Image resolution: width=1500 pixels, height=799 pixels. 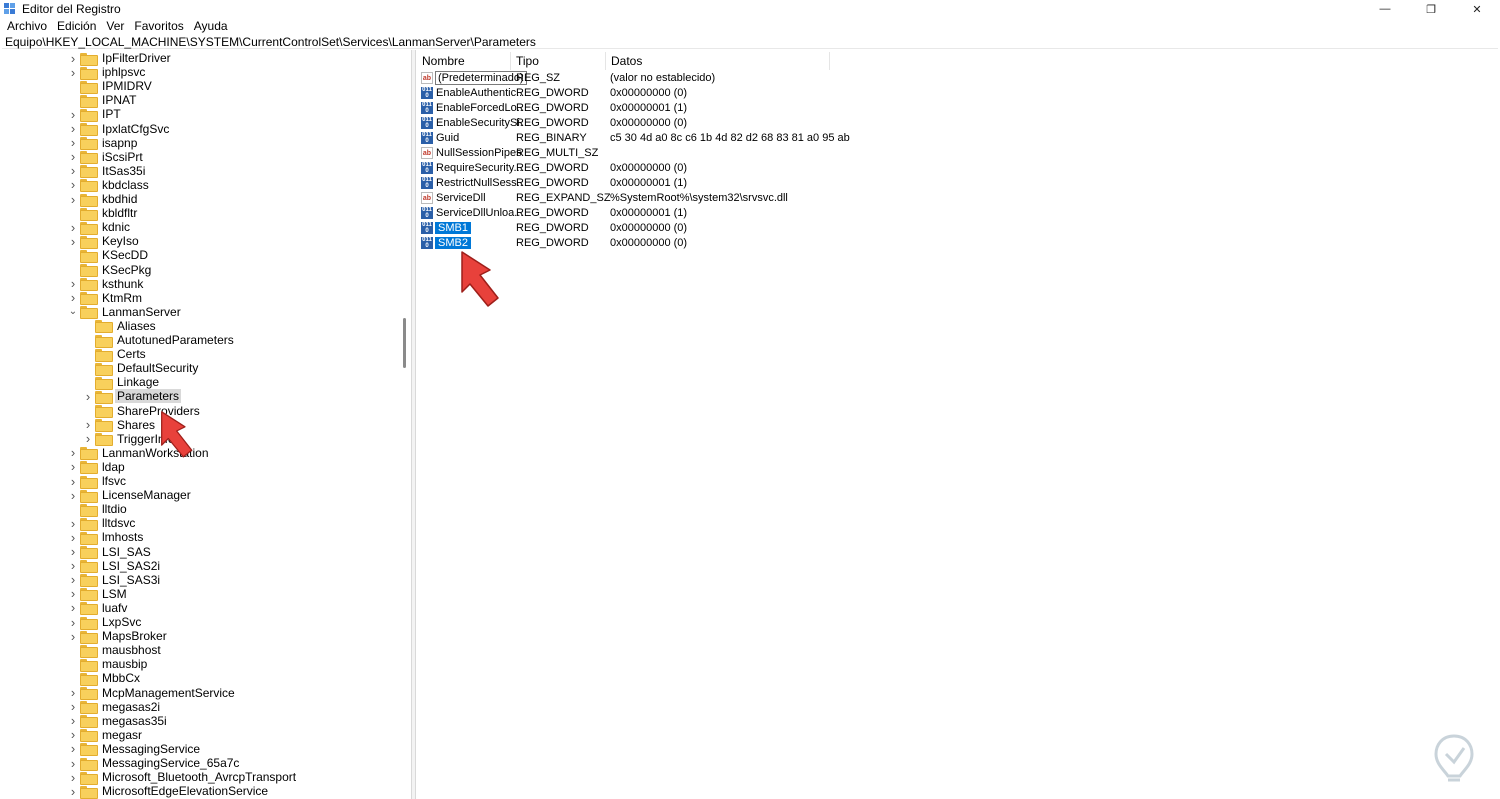 I want to click on tree-item: › megasas35i, so click(x=118, y=721).